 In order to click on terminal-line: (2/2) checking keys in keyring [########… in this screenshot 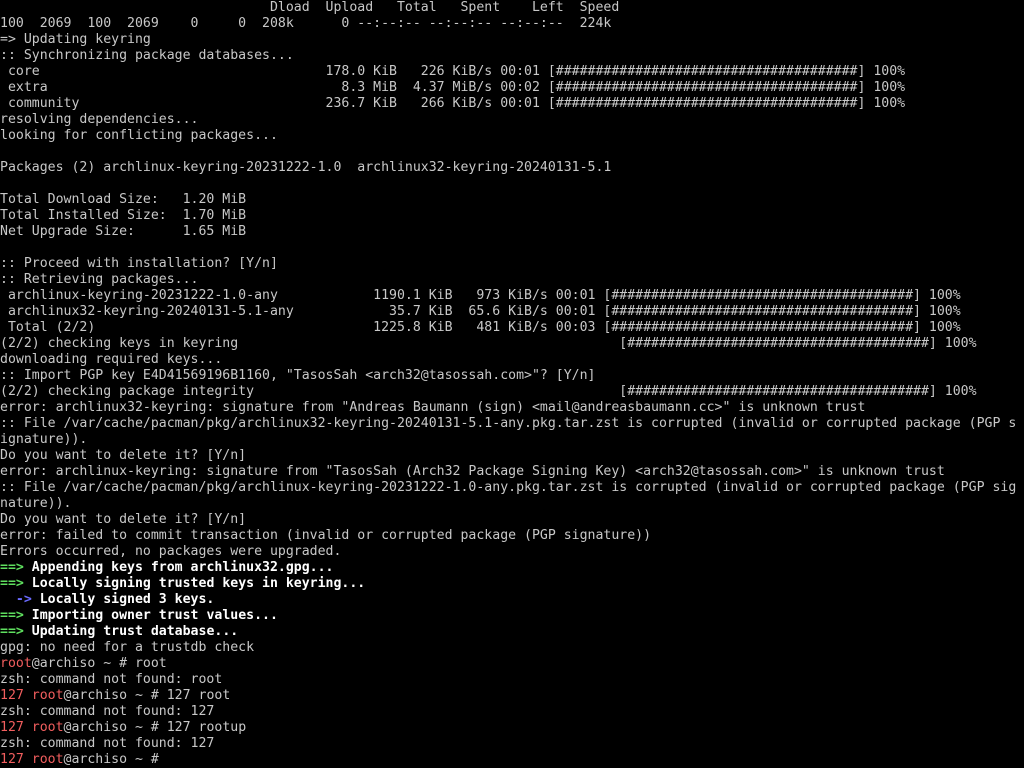, I will do `click(512, 344)`.